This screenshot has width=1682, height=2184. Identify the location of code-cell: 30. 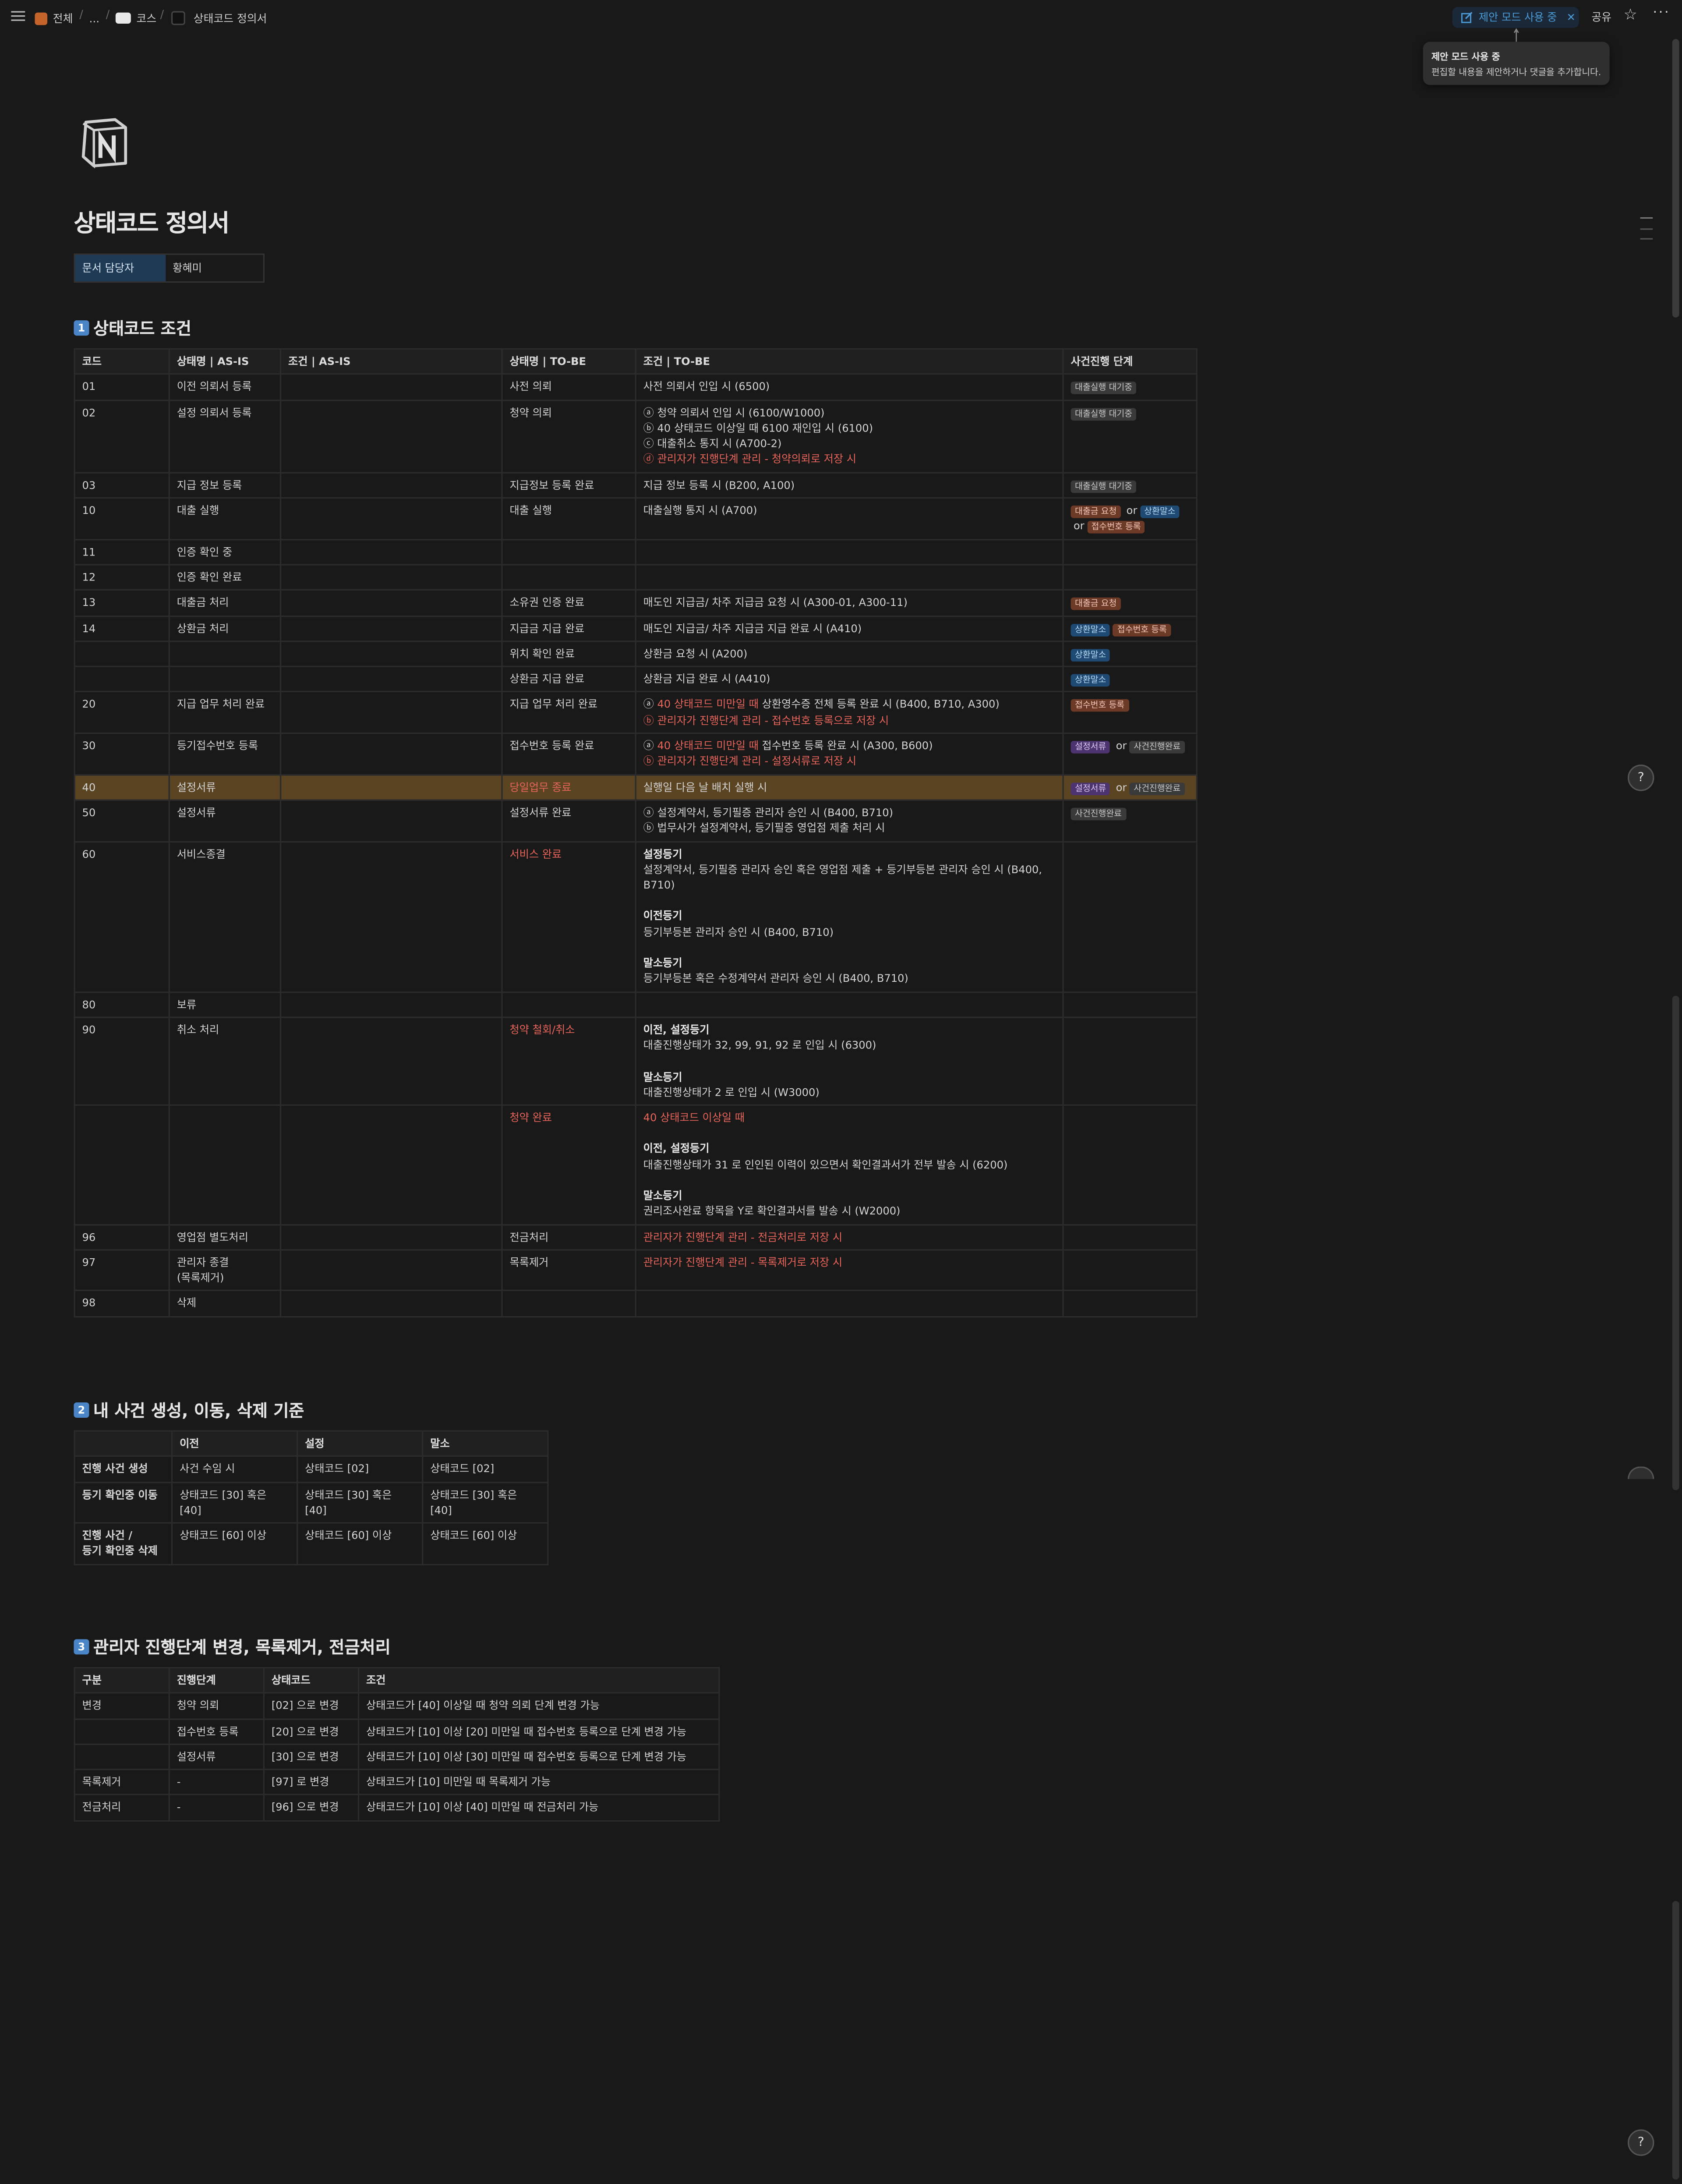
(122, 754).